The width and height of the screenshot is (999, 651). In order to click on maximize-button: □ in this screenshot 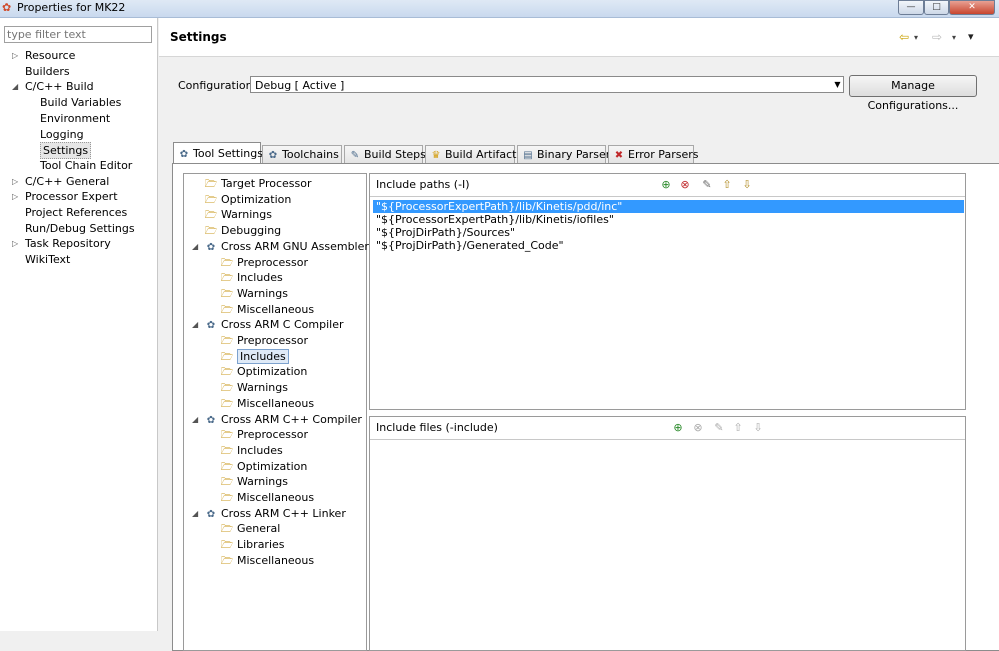, I will do `click(936, 7)`.